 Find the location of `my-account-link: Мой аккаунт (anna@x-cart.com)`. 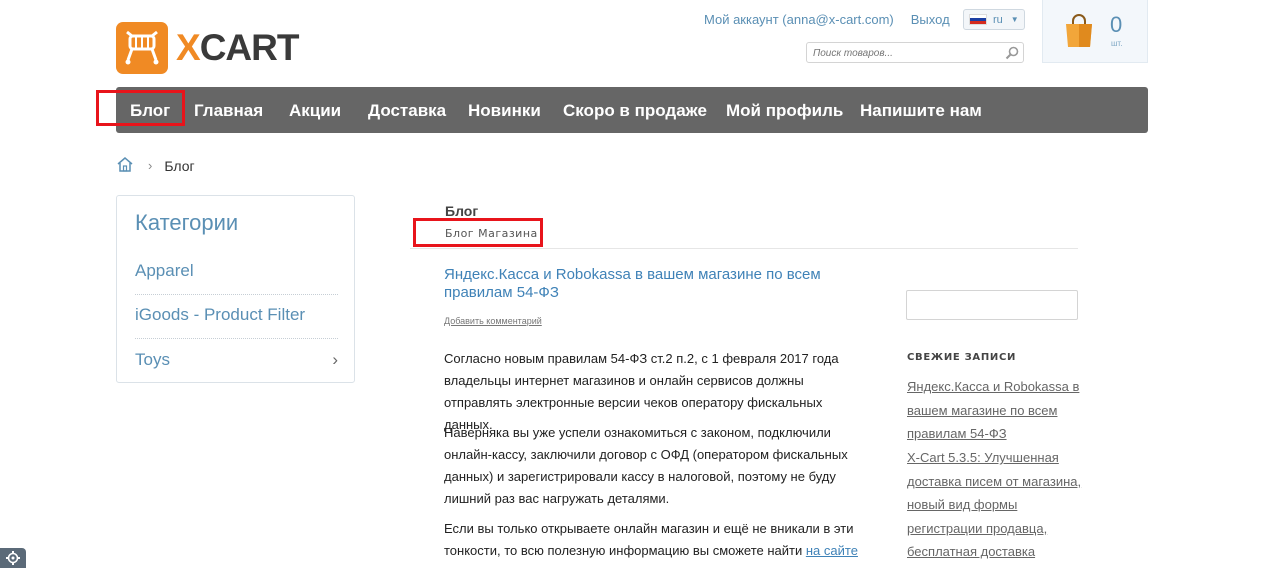

my-account-link: Мой аккаунт (anna@x-cart.com) is located at coordinates (799, 19).